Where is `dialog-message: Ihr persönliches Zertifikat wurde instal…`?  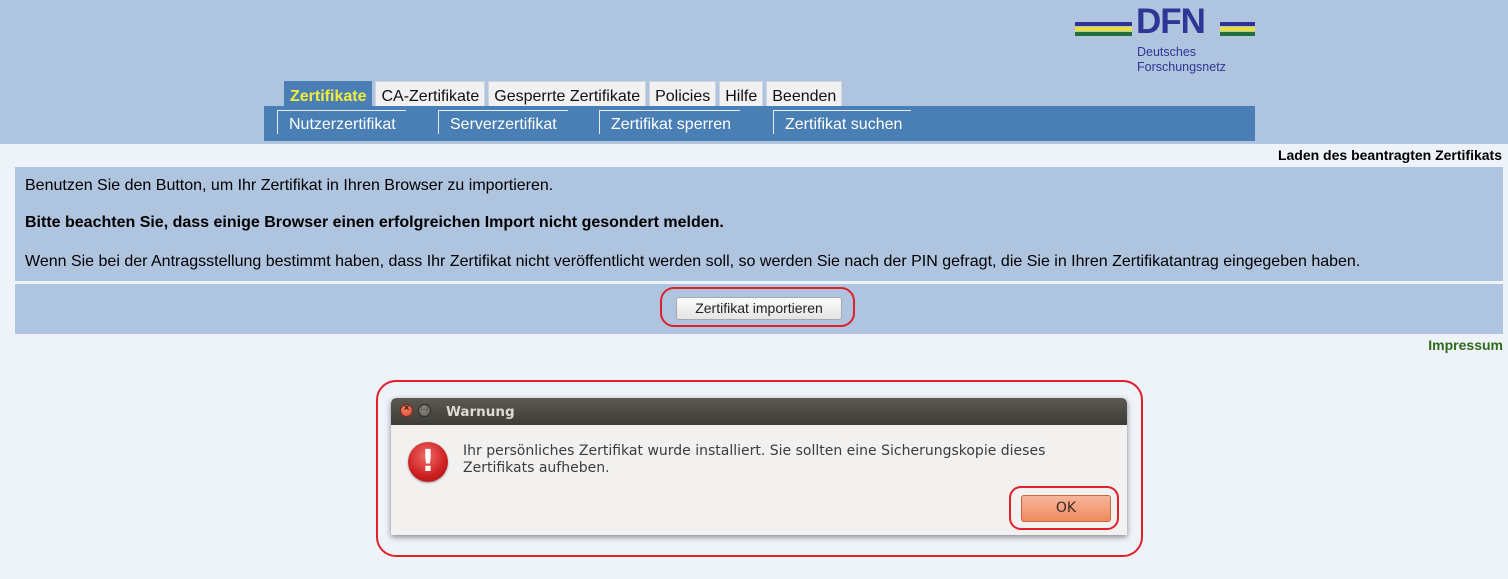 dialog-message: Ihr persönliches Zertifikat wurde instal… is located at coordinates (754, 459).